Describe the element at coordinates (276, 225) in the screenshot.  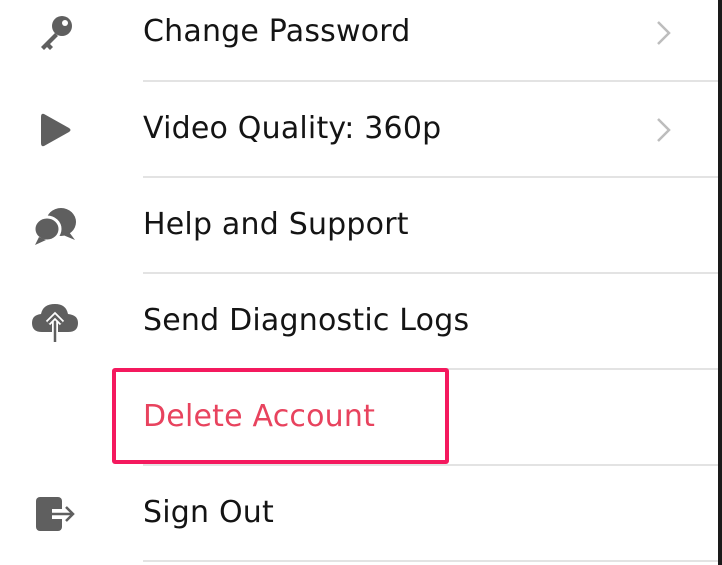
I see `menu-item-label: Help and Support` at that location.